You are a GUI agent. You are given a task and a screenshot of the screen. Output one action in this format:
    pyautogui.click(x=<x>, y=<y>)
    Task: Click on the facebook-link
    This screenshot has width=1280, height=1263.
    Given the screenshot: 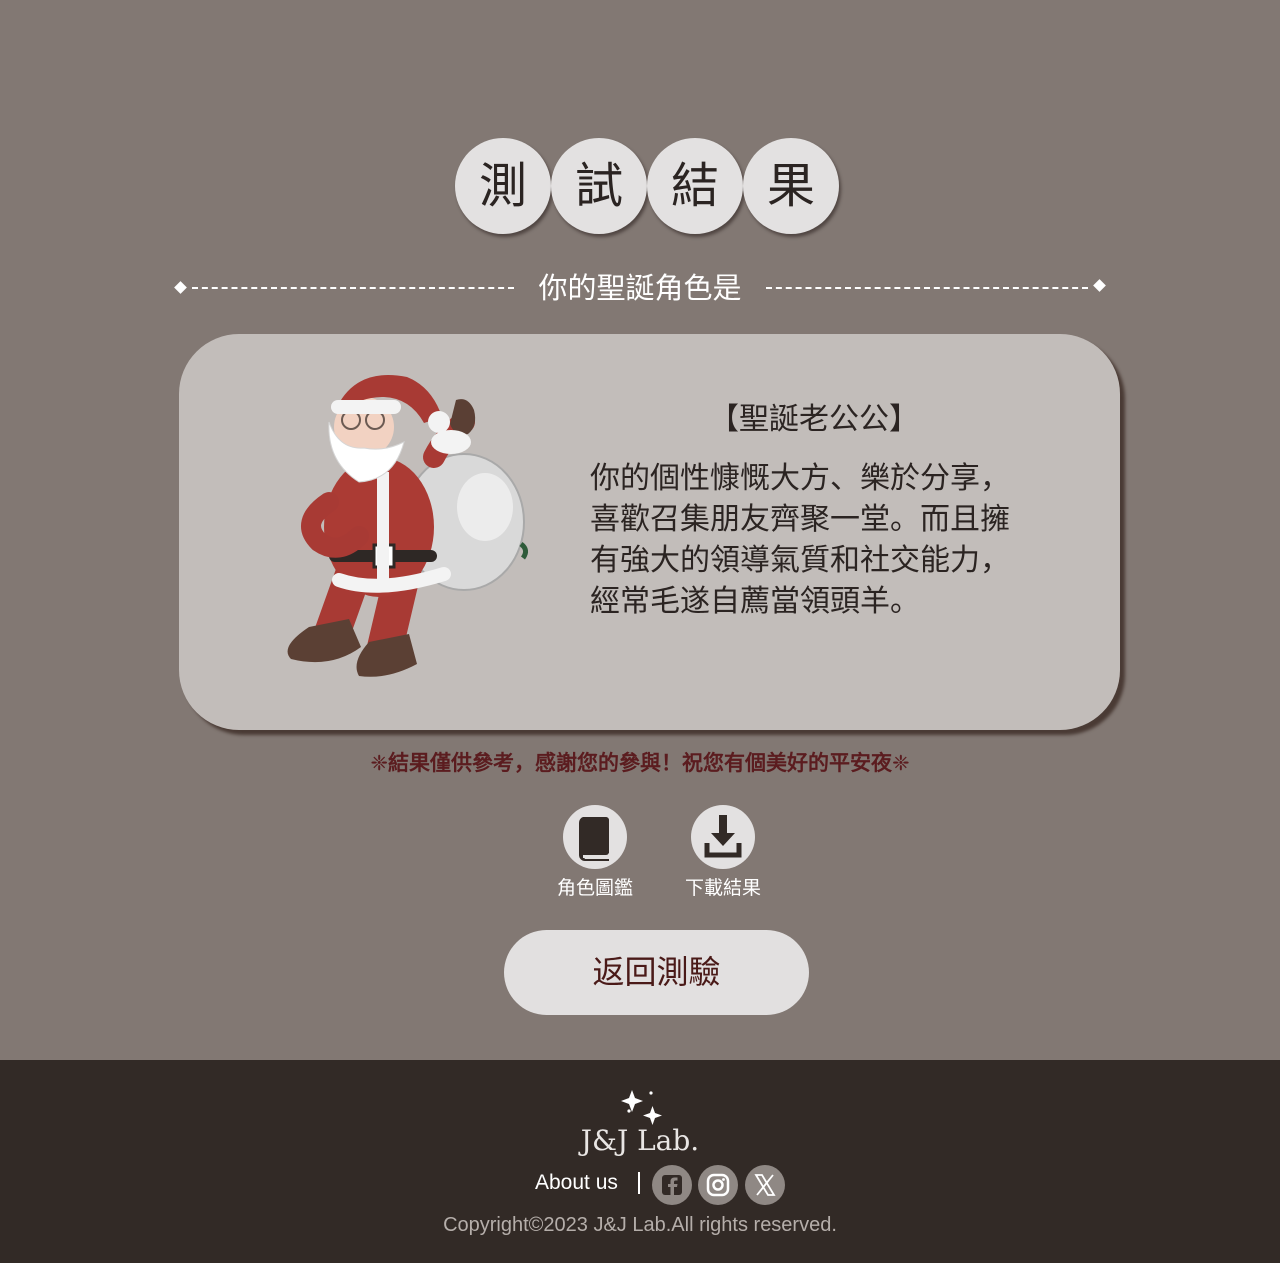 What is the action you would take?
    pyautogui.click(x=672, y=1185)
    